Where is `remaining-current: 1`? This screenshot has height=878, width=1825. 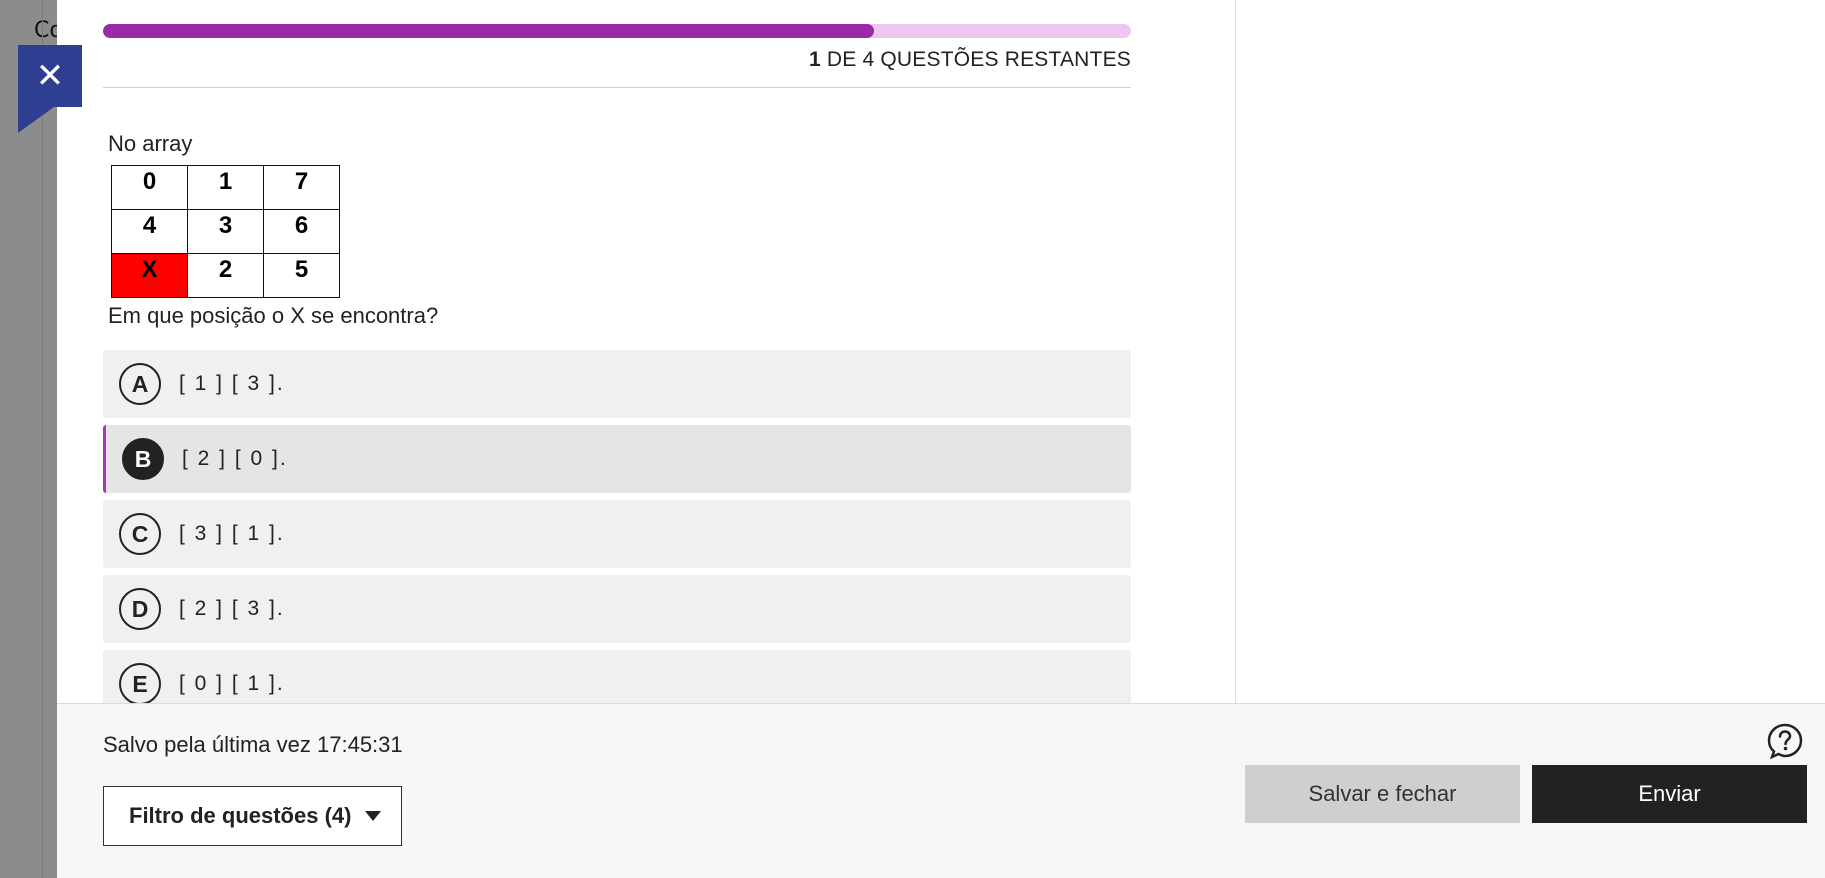 remaining-current: 1 is located at coordinates (814, 59).